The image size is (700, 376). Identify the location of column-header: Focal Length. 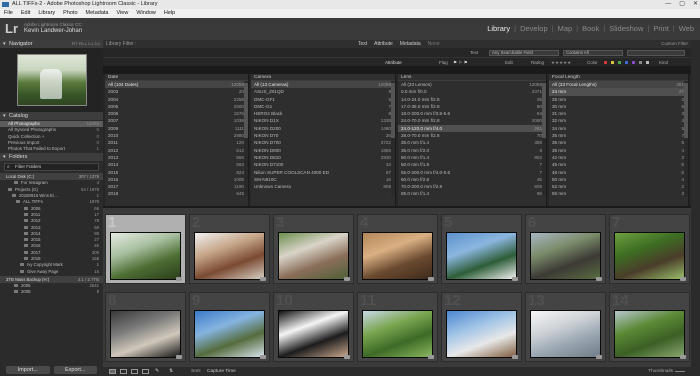
(618, 77).